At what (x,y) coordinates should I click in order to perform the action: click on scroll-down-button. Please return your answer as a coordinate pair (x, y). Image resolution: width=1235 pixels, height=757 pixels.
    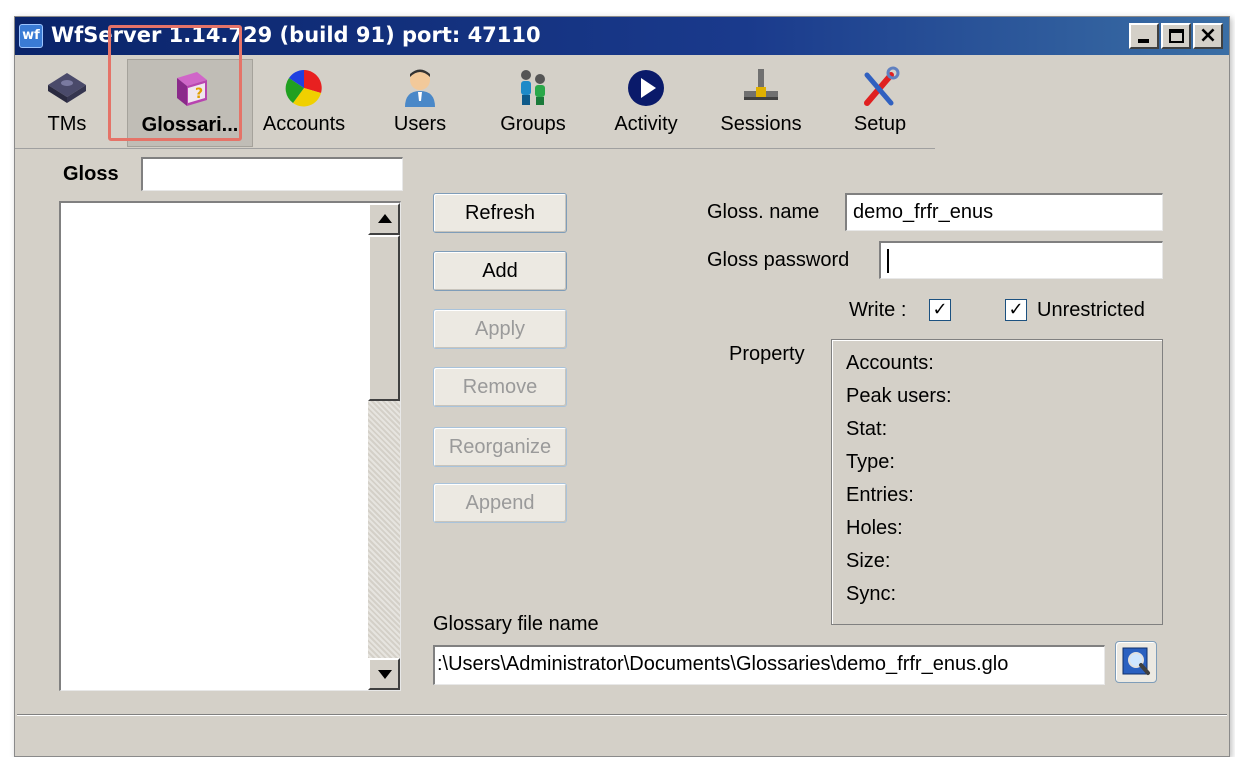
    Looking at the image, I should click on (384, 674).